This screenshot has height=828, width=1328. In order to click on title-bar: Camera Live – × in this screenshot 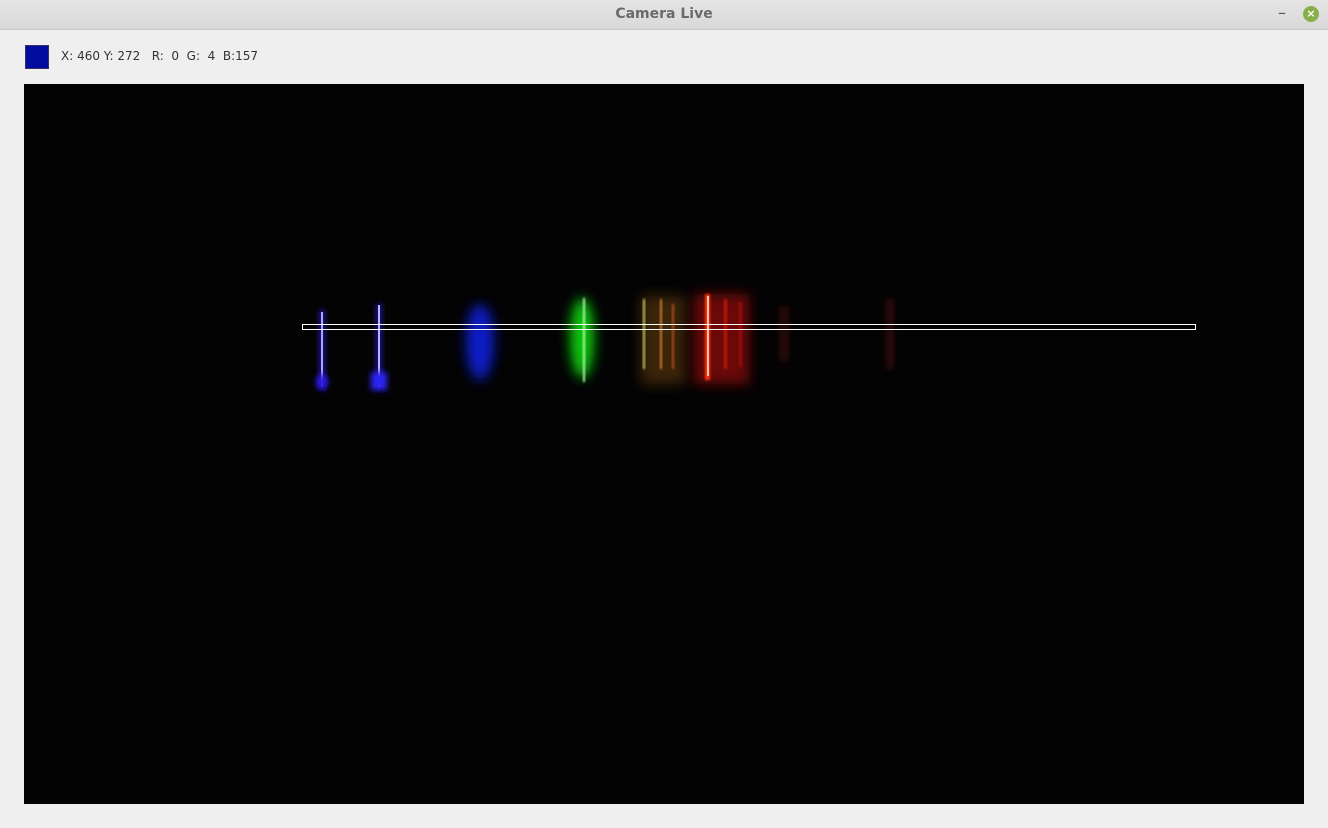, I will do `click(664, 15)`.